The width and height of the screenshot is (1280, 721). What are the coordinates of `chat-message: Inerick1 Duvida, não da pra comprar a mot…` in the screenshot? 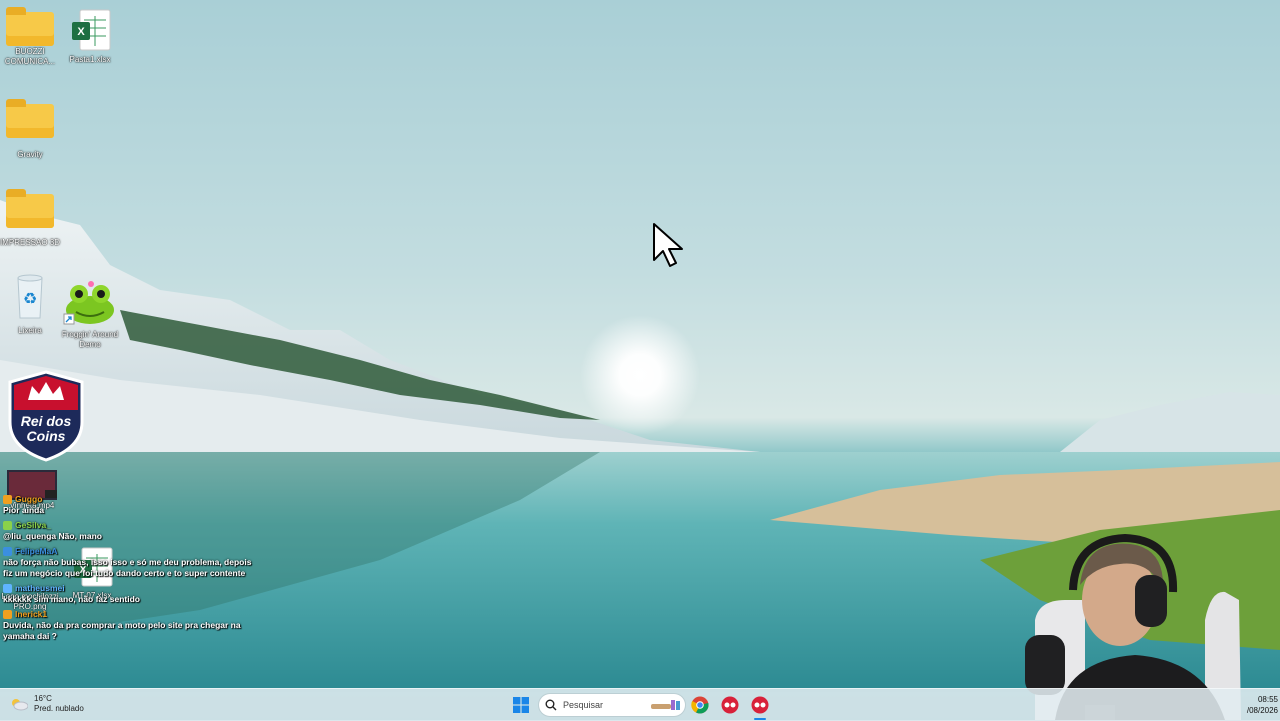 It's located at (133, 625).